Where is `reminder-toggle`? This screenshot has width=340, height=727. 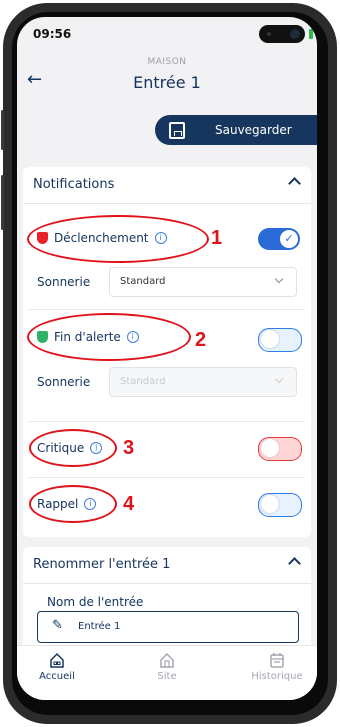 reminder-toggle is located at coordinates (280, 505).